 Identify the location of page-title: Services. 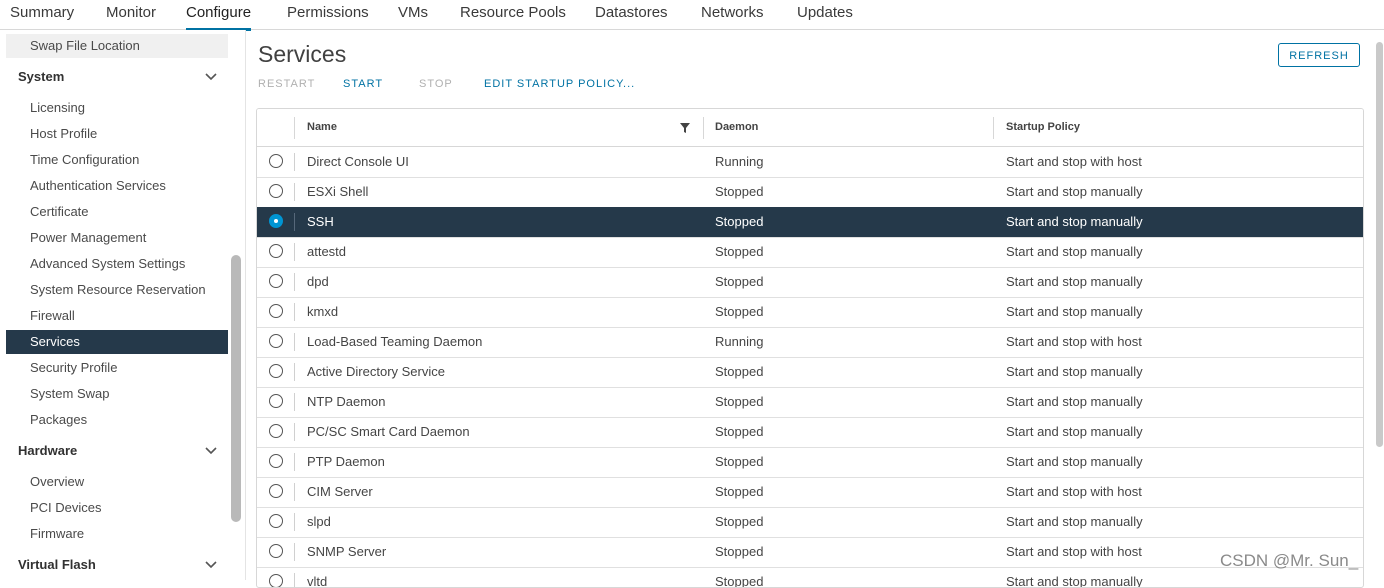
(302, 54).